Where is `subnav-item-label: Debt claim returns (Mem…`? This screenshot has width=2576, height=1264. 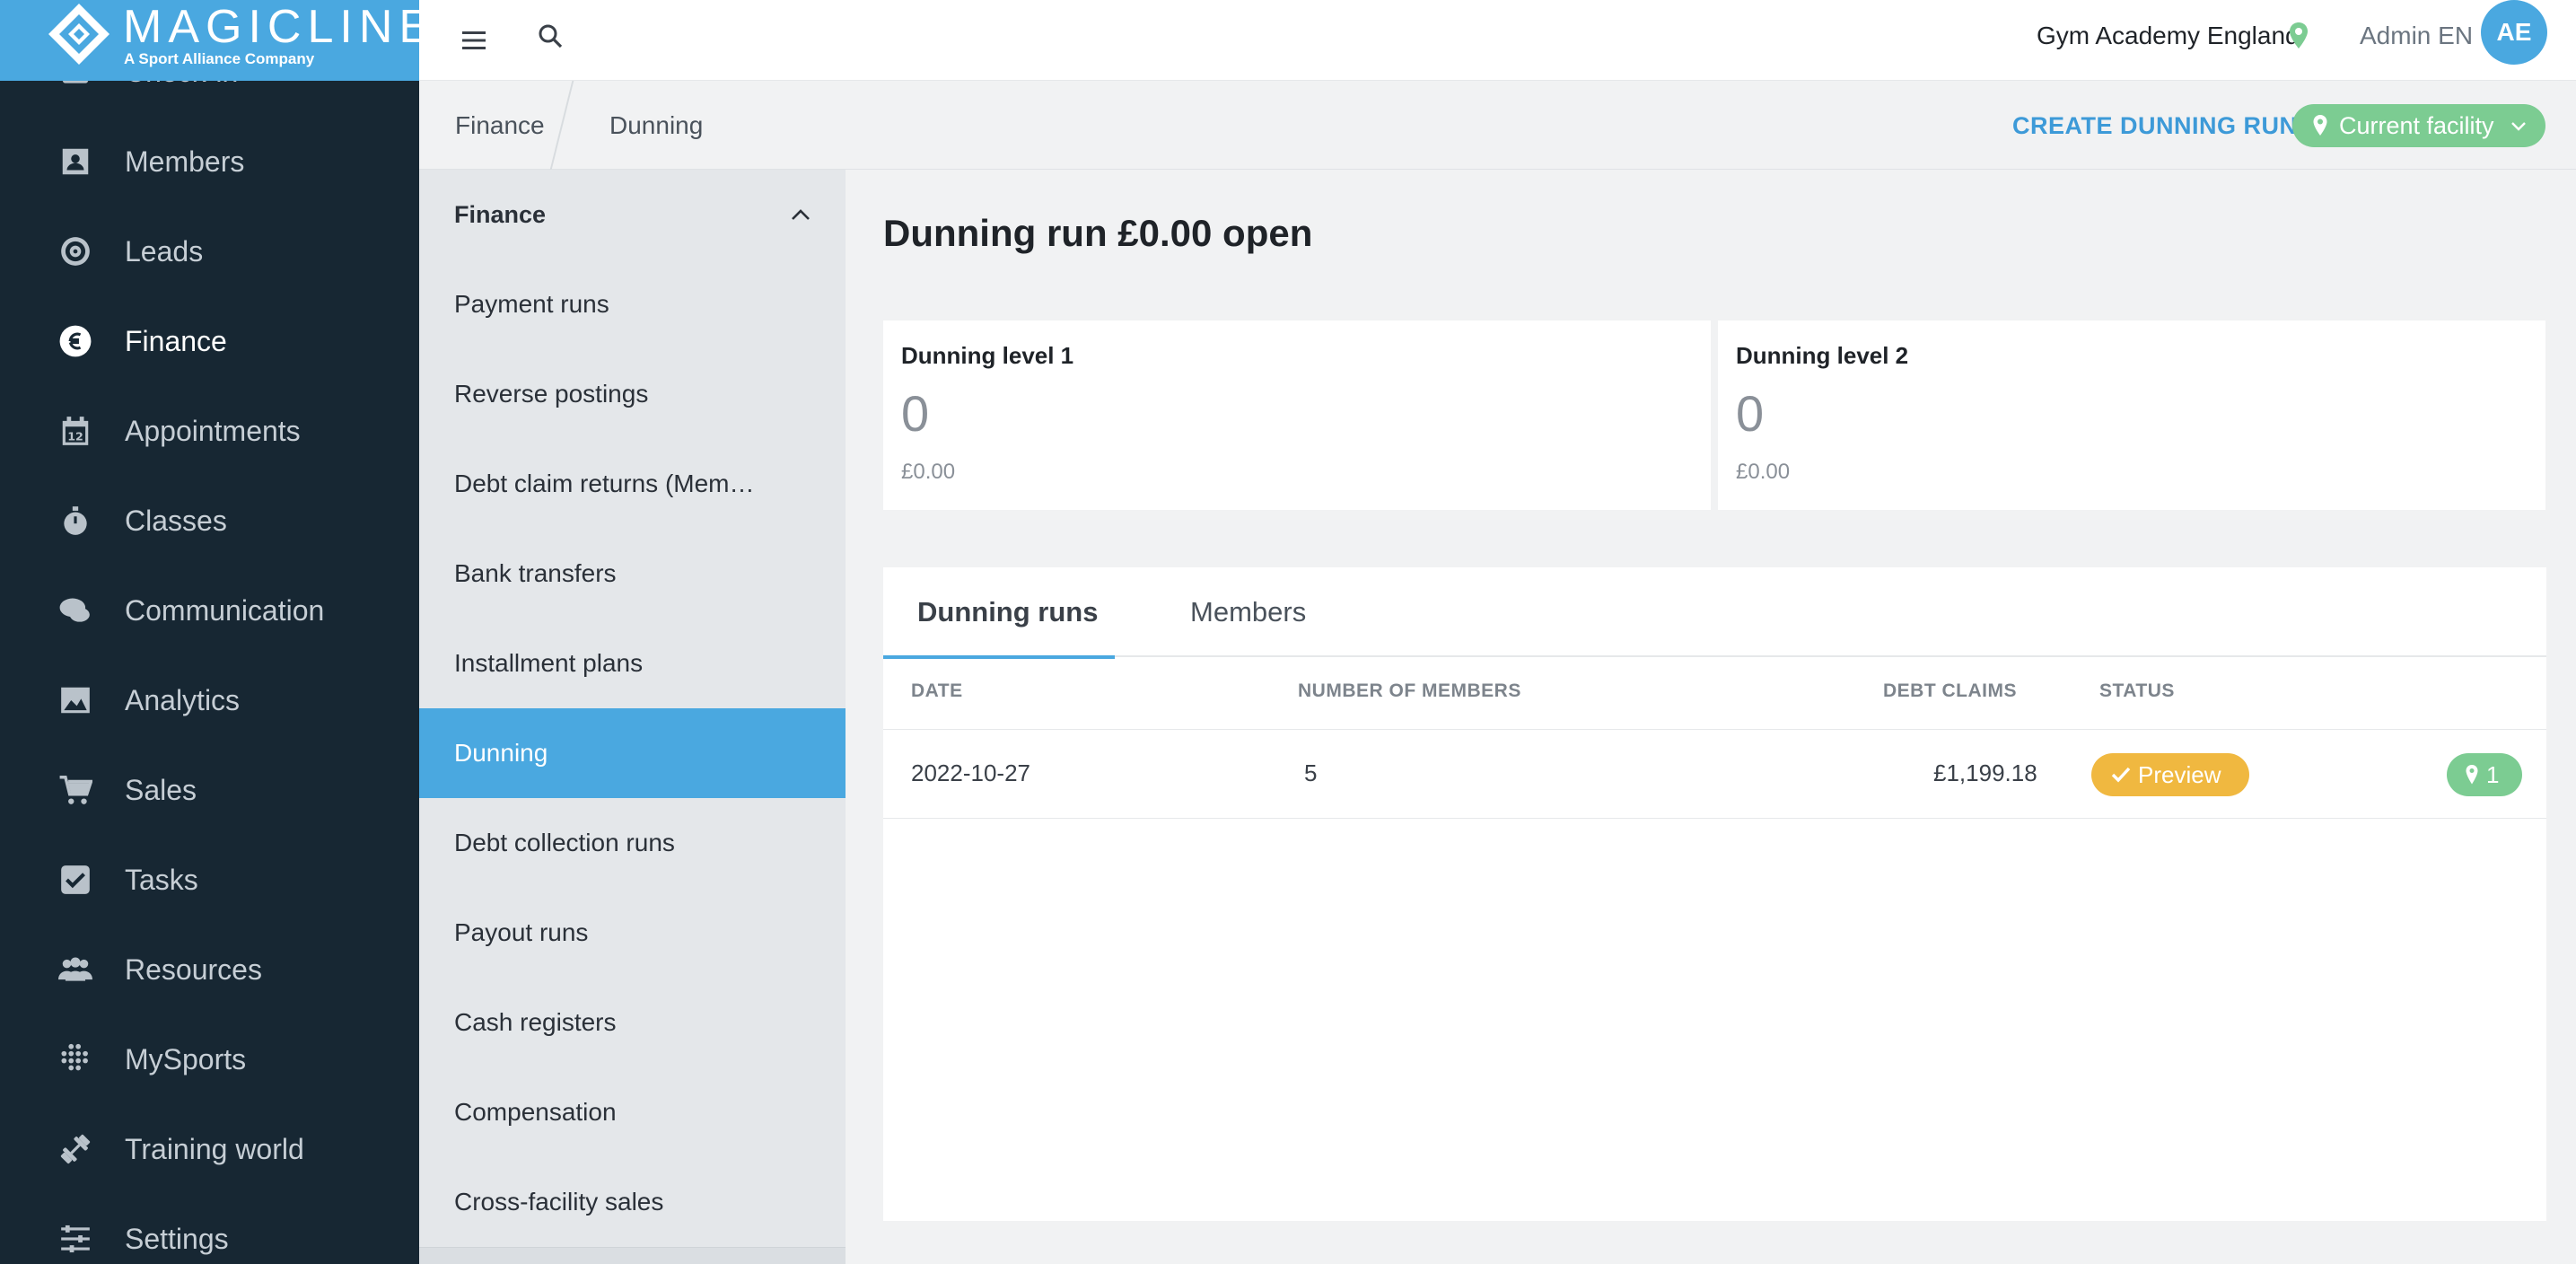
subnav-item-label: Debt claim returns (Mem… is located at coordinates (604, 483).